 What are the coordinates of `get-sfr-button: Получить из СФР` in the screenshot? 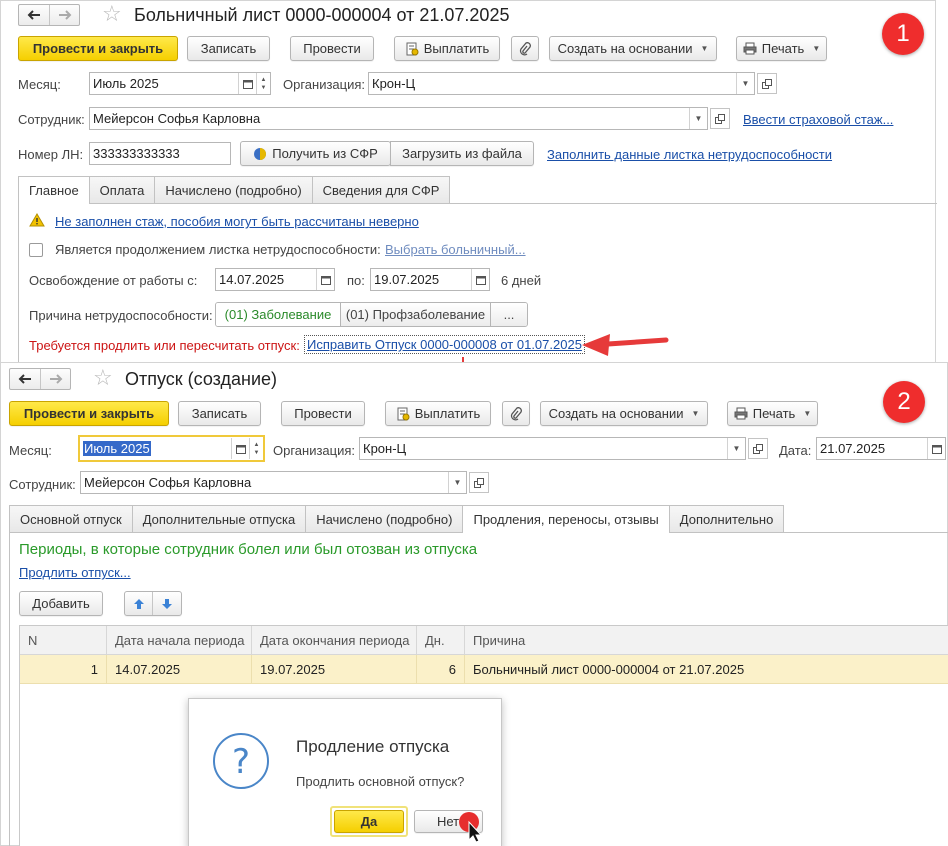 It's located at (315, 153).